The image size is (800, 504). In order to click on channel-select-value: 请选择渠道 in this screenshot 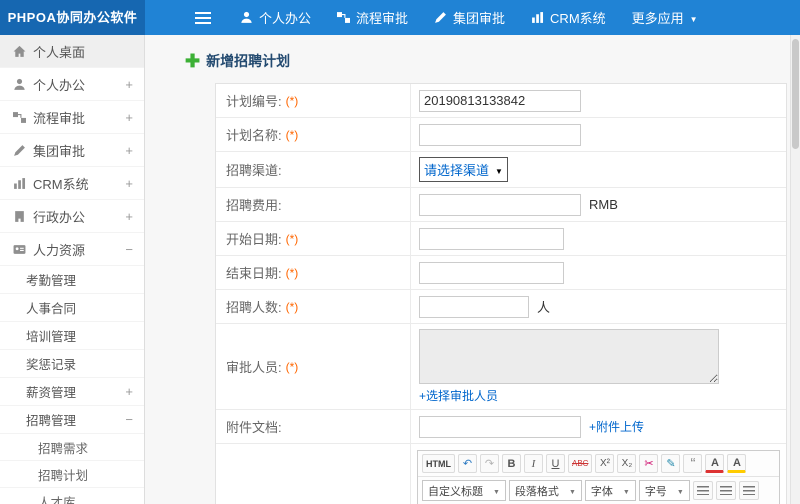, I will do `click(457, 170)`.